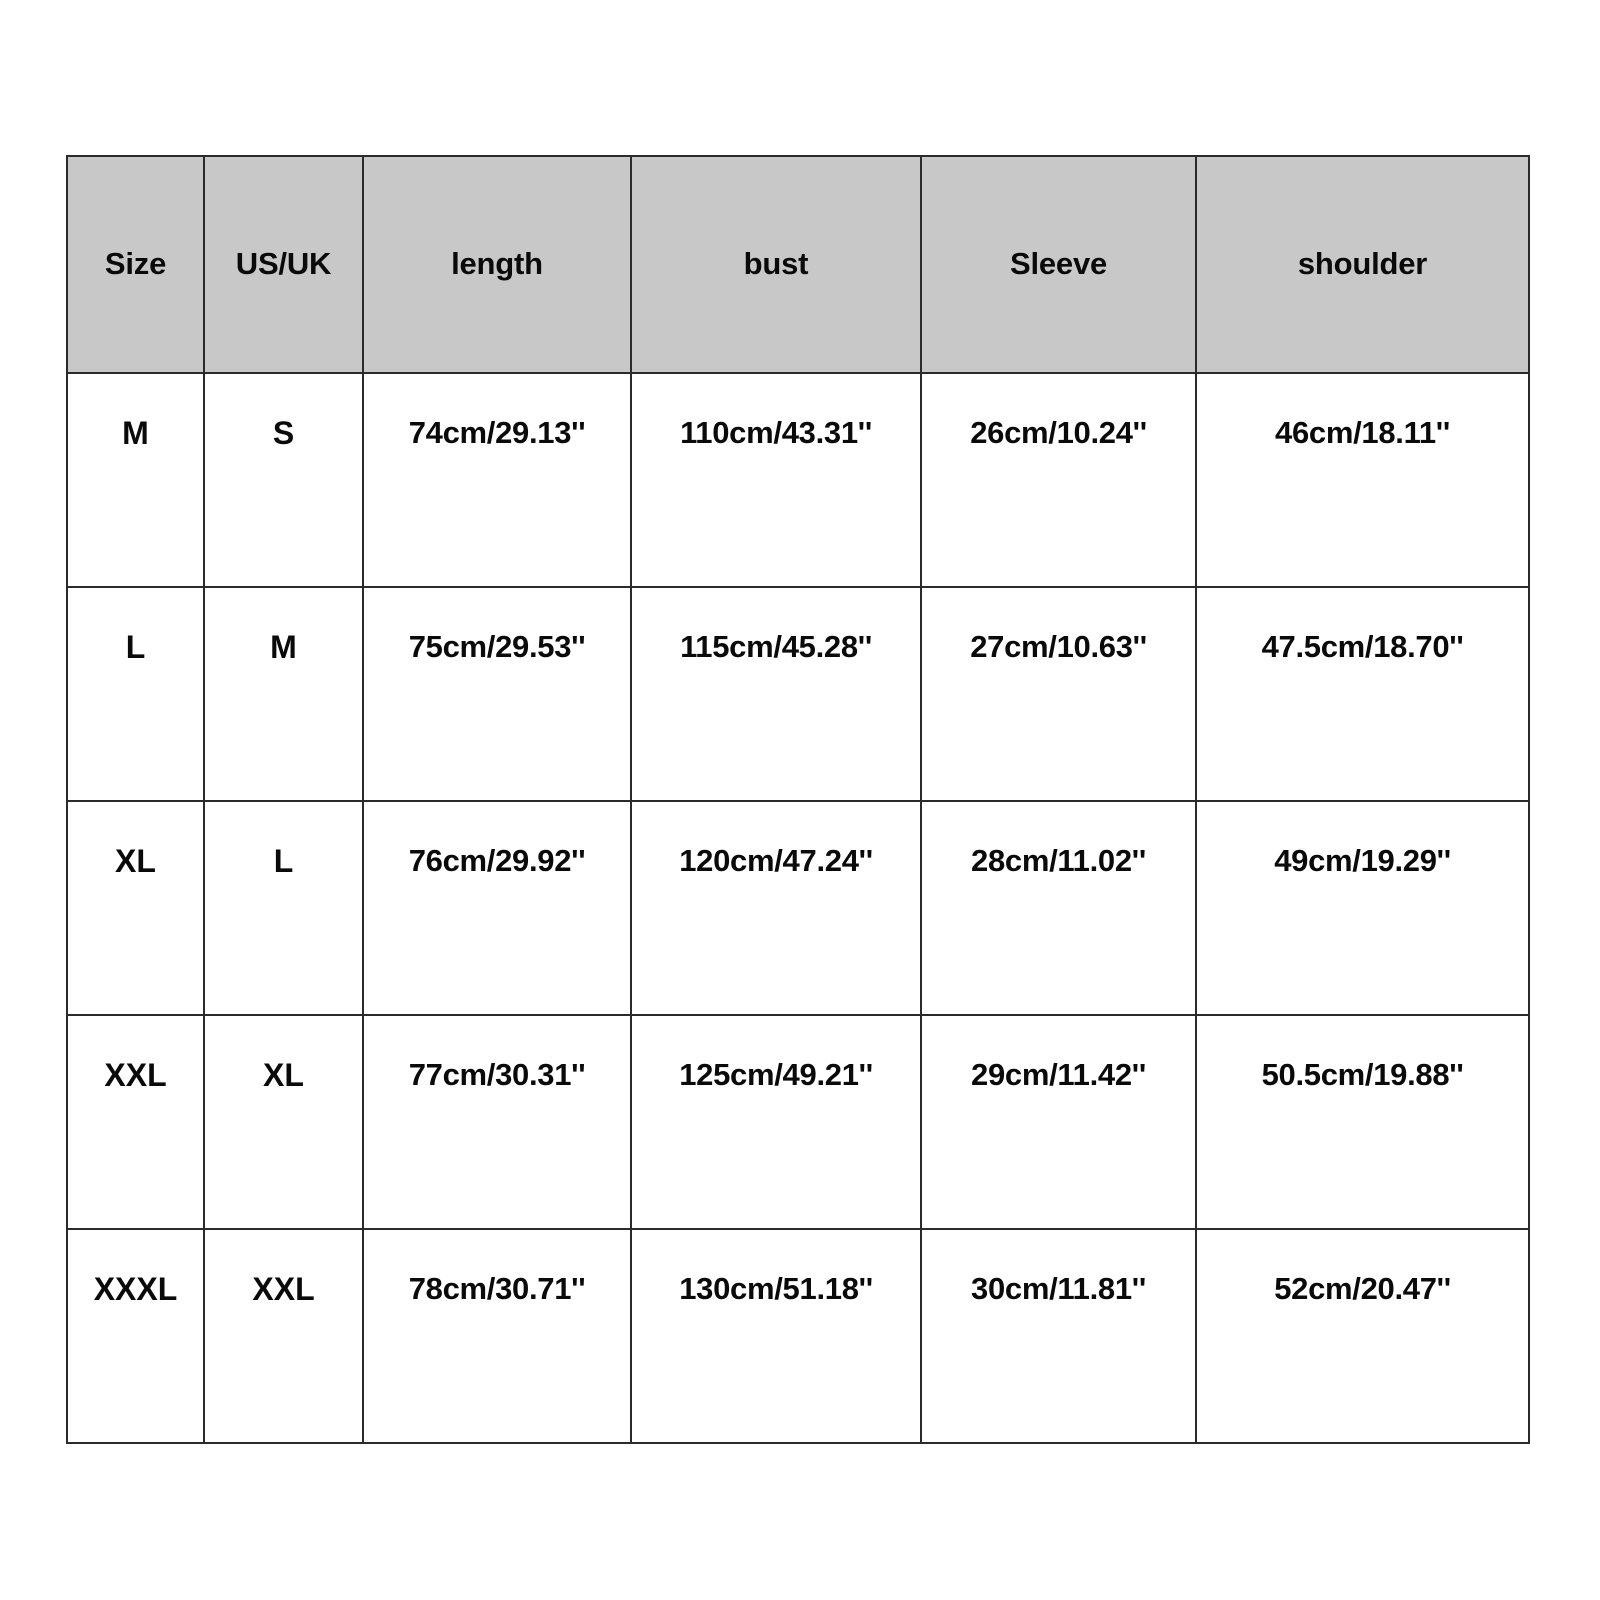  Describe the element at coordinates (1058, 1074) in the screenshot. I see `cell-sleeve-value: 29cm/11.42''` at that location.